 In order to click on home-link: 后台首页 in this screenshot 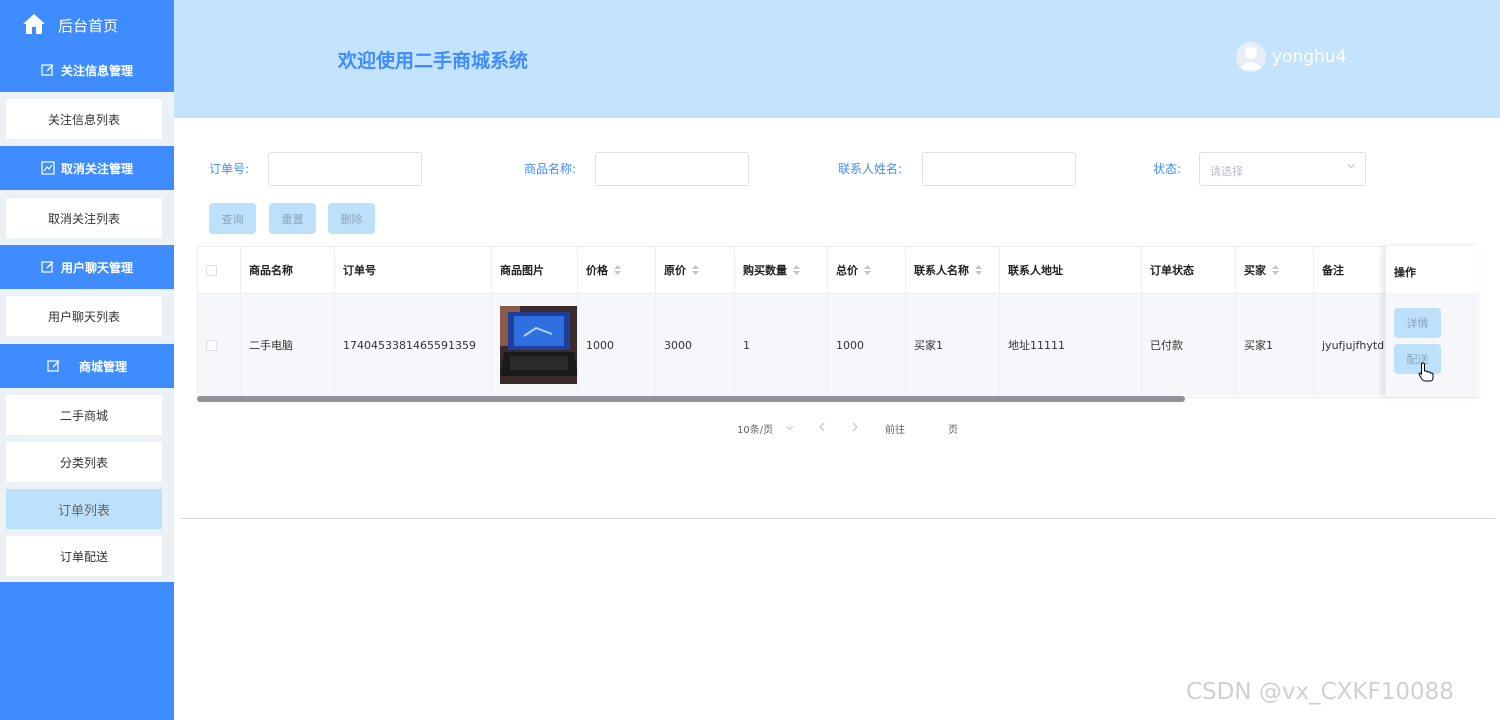, I will do `click(87, 25)`.